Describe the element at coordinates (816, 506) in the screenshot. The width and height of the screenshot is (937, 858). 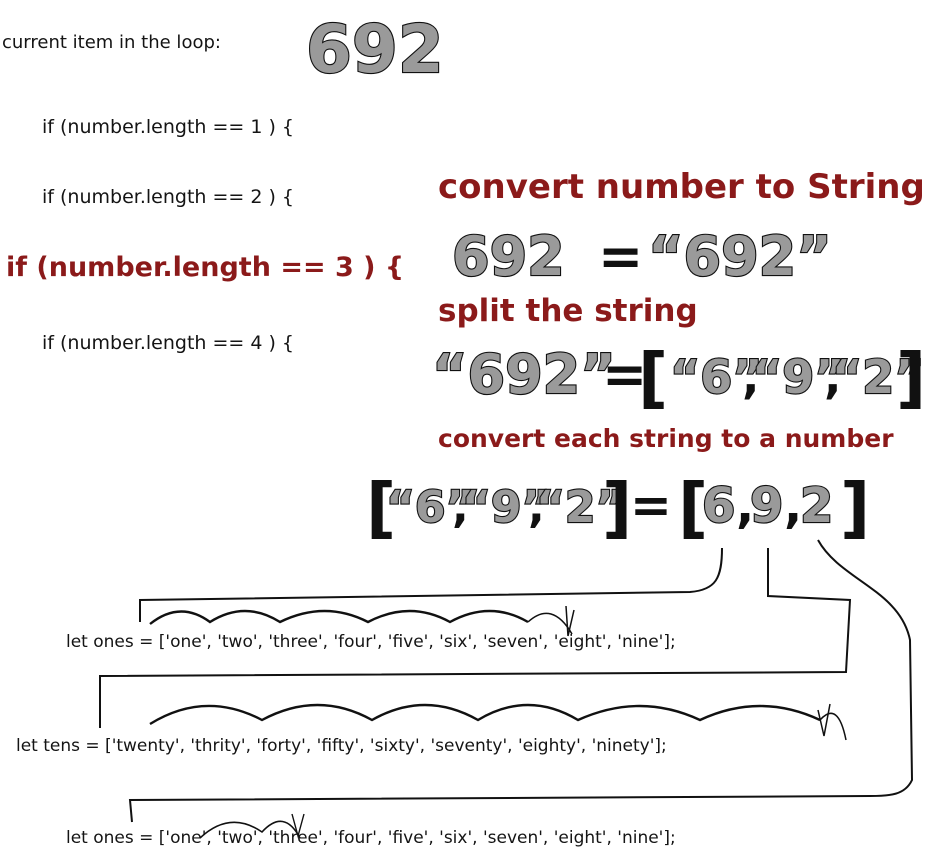
I see `each-number-2: 2` at that location.